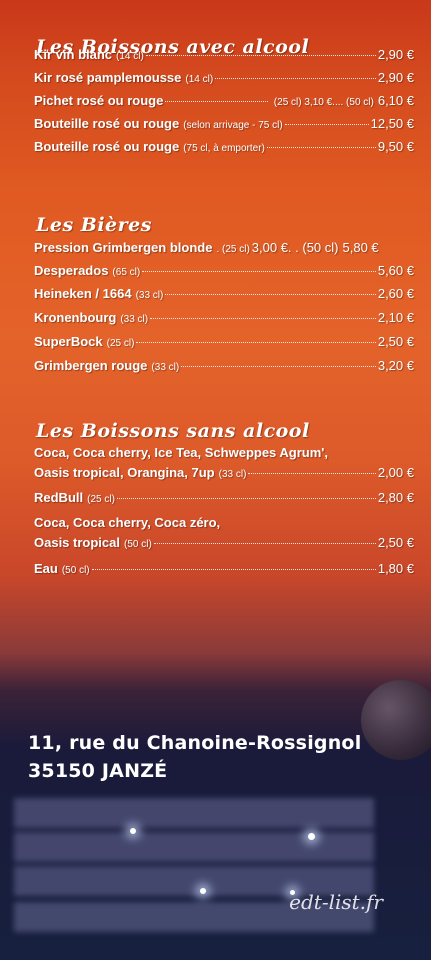 Image resolution: width=431 pixels, height=960 pixels. Describe the element at coordinates (77, 542) in the screenshot. I see `item-name: Oasis tropical` at that location.